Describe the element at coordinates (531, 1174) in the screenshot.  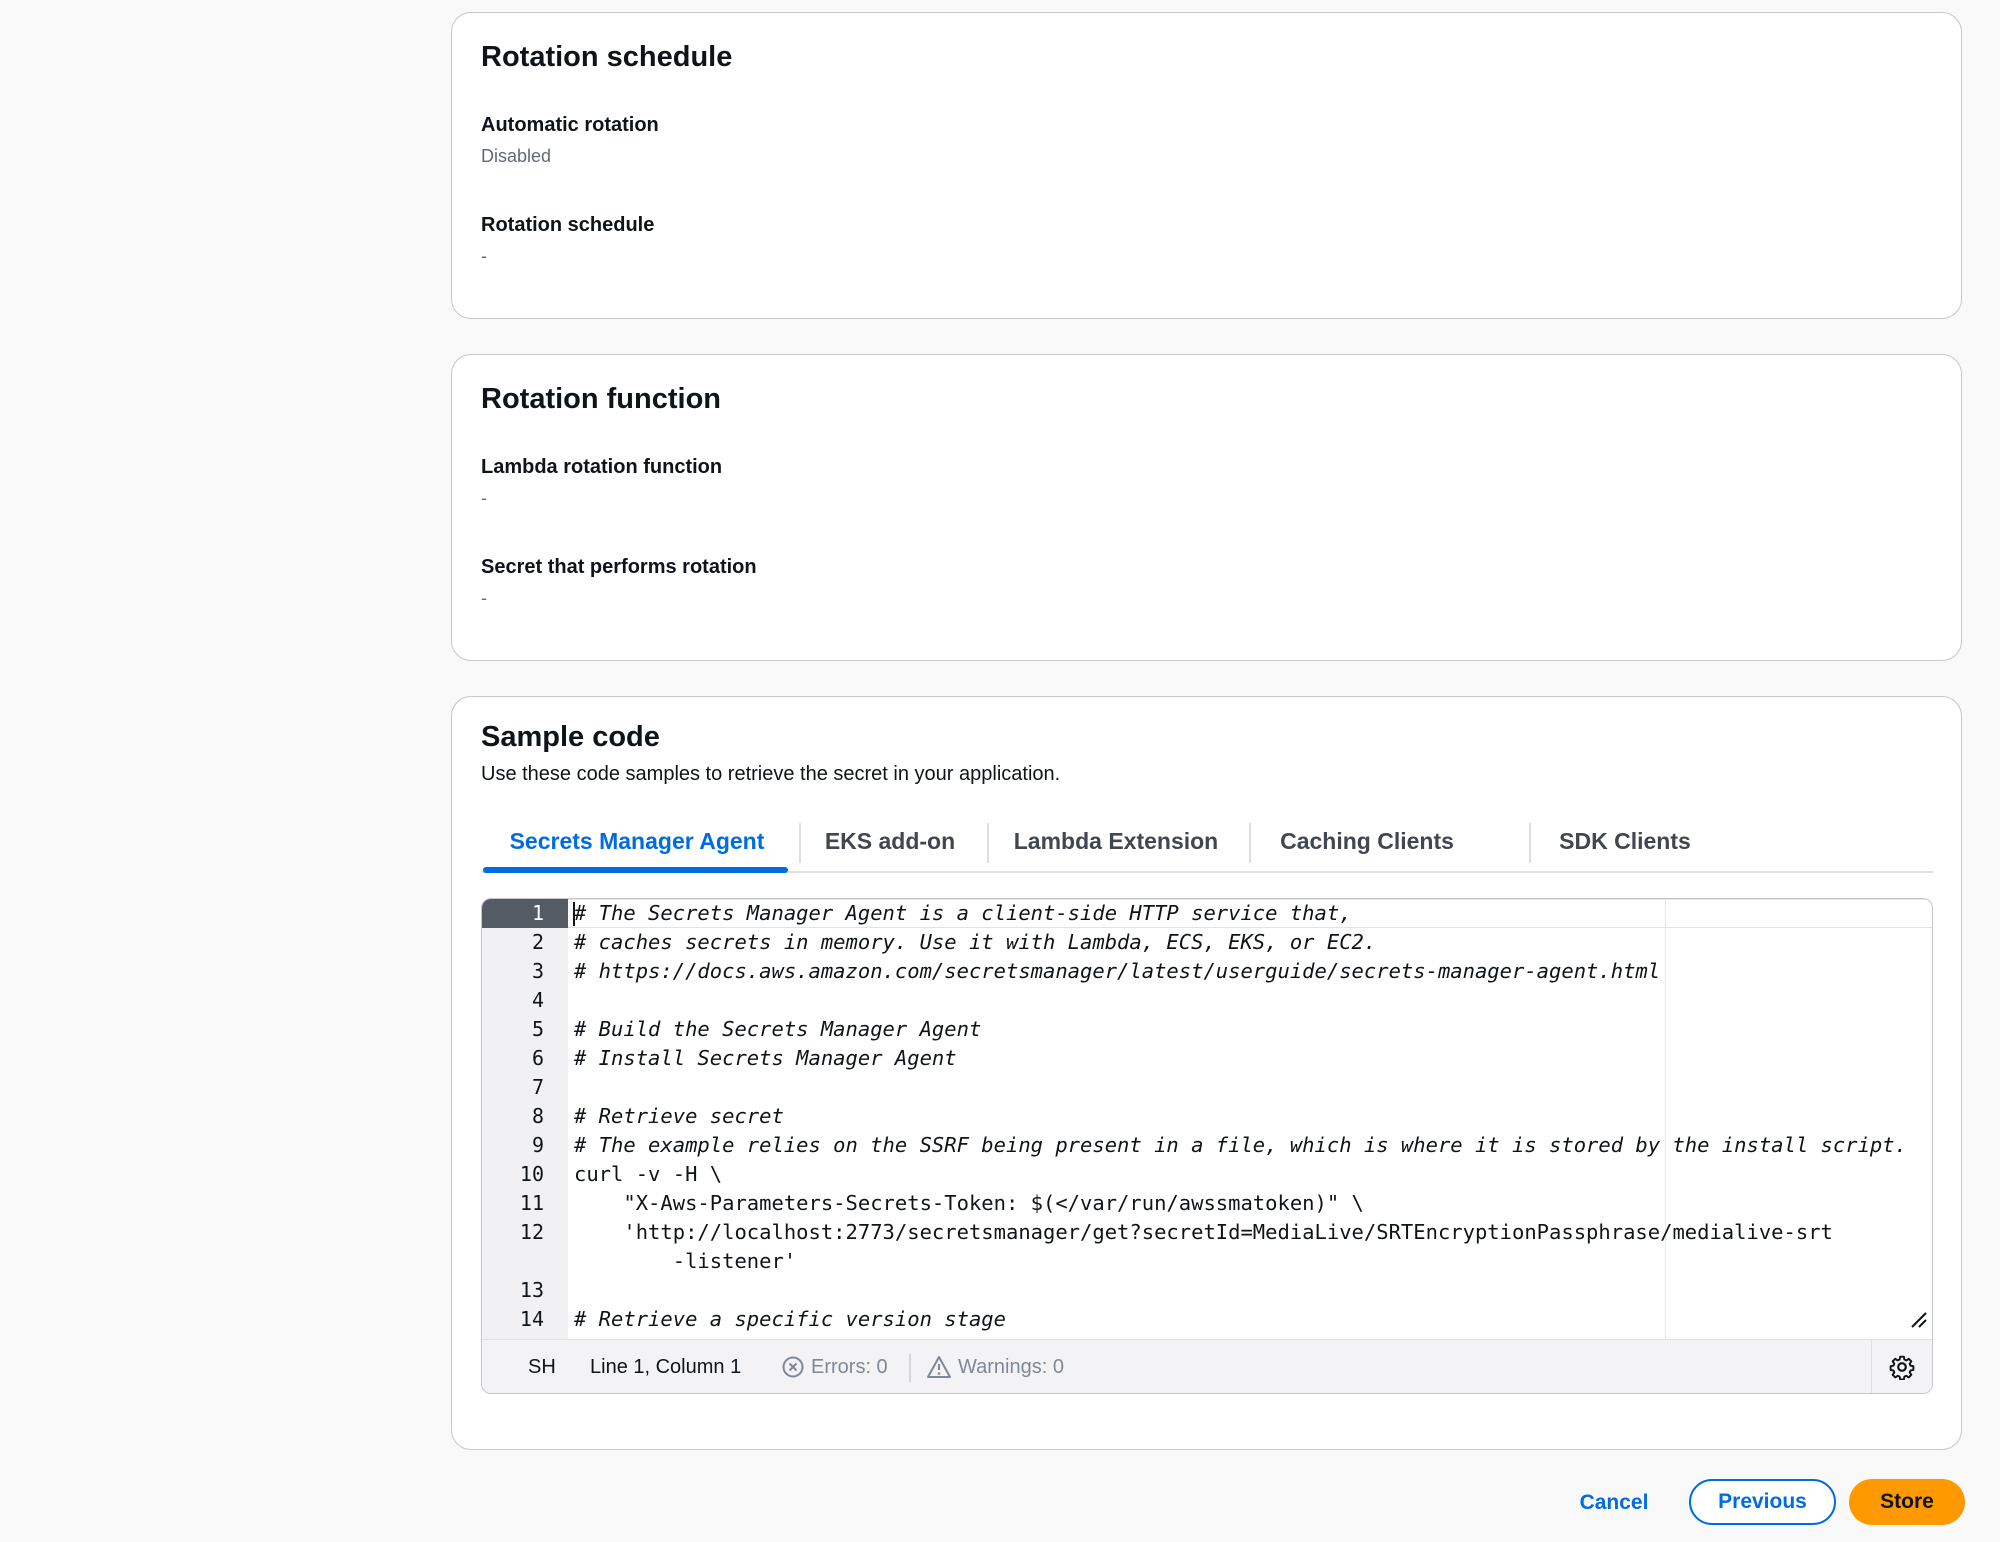
I see `line-number: 10` at that location.